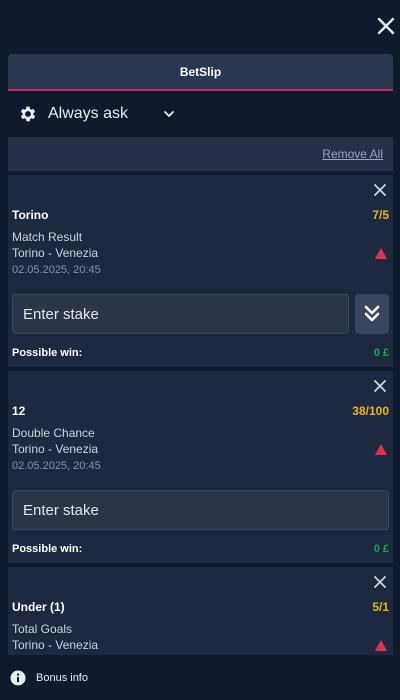 This screenshot has height=700, width=400. What do you see at coordinates (28, 114) in the screenshot?
I see `gear-icon` at bounding box center [28, 114].